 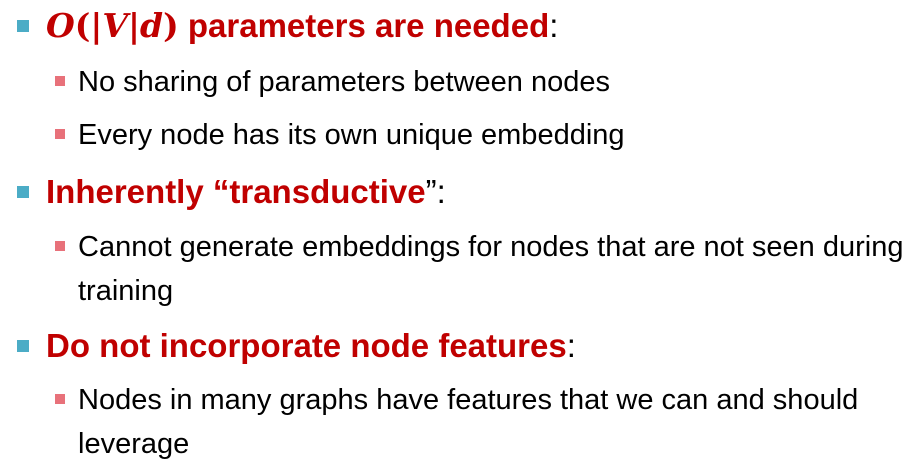 I want to click on bullet-text: Do not incorporate node features:, so click(x=311, y=346).